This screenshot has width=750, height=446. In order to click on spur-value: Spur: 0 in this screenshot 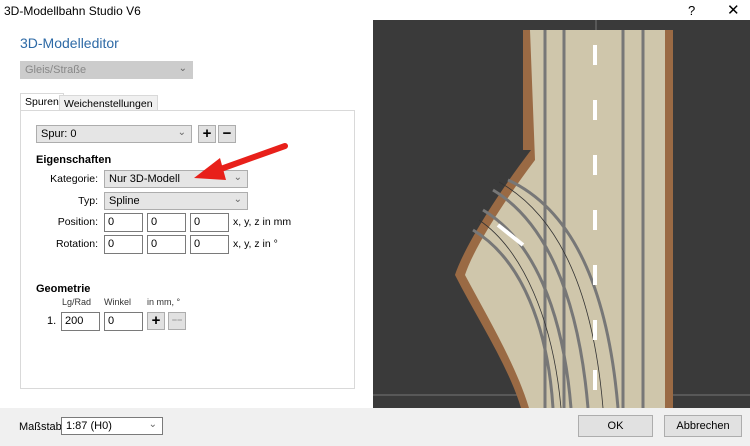, I will do `click(59, 134)`.